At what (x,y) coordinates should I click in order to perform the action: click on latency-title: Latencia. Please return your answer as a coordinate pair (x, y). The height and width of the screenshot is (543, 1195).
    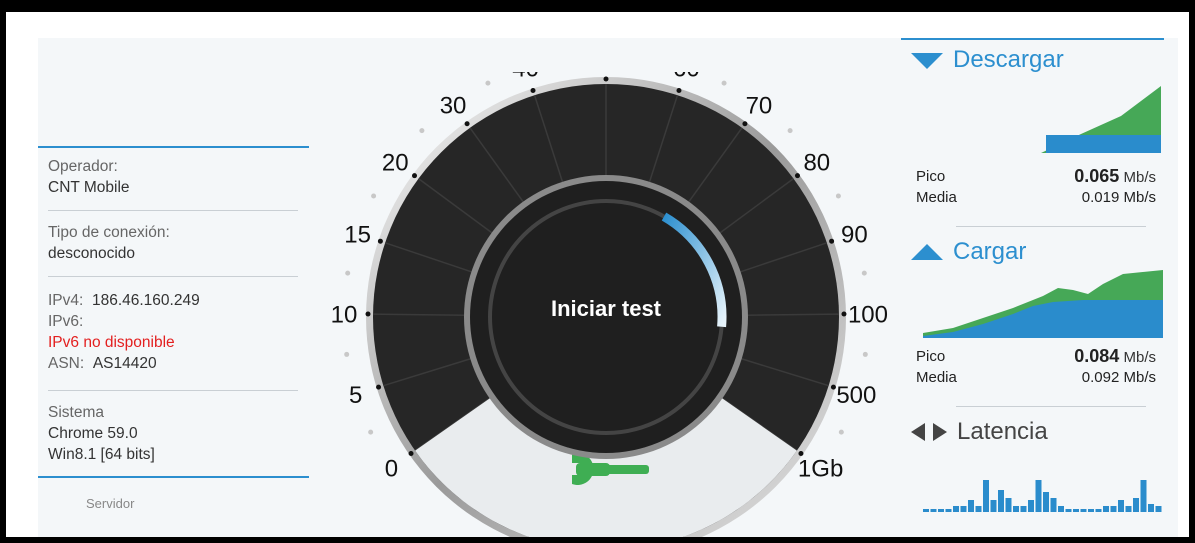
    Looking at the image, I should click on (1002, 431).